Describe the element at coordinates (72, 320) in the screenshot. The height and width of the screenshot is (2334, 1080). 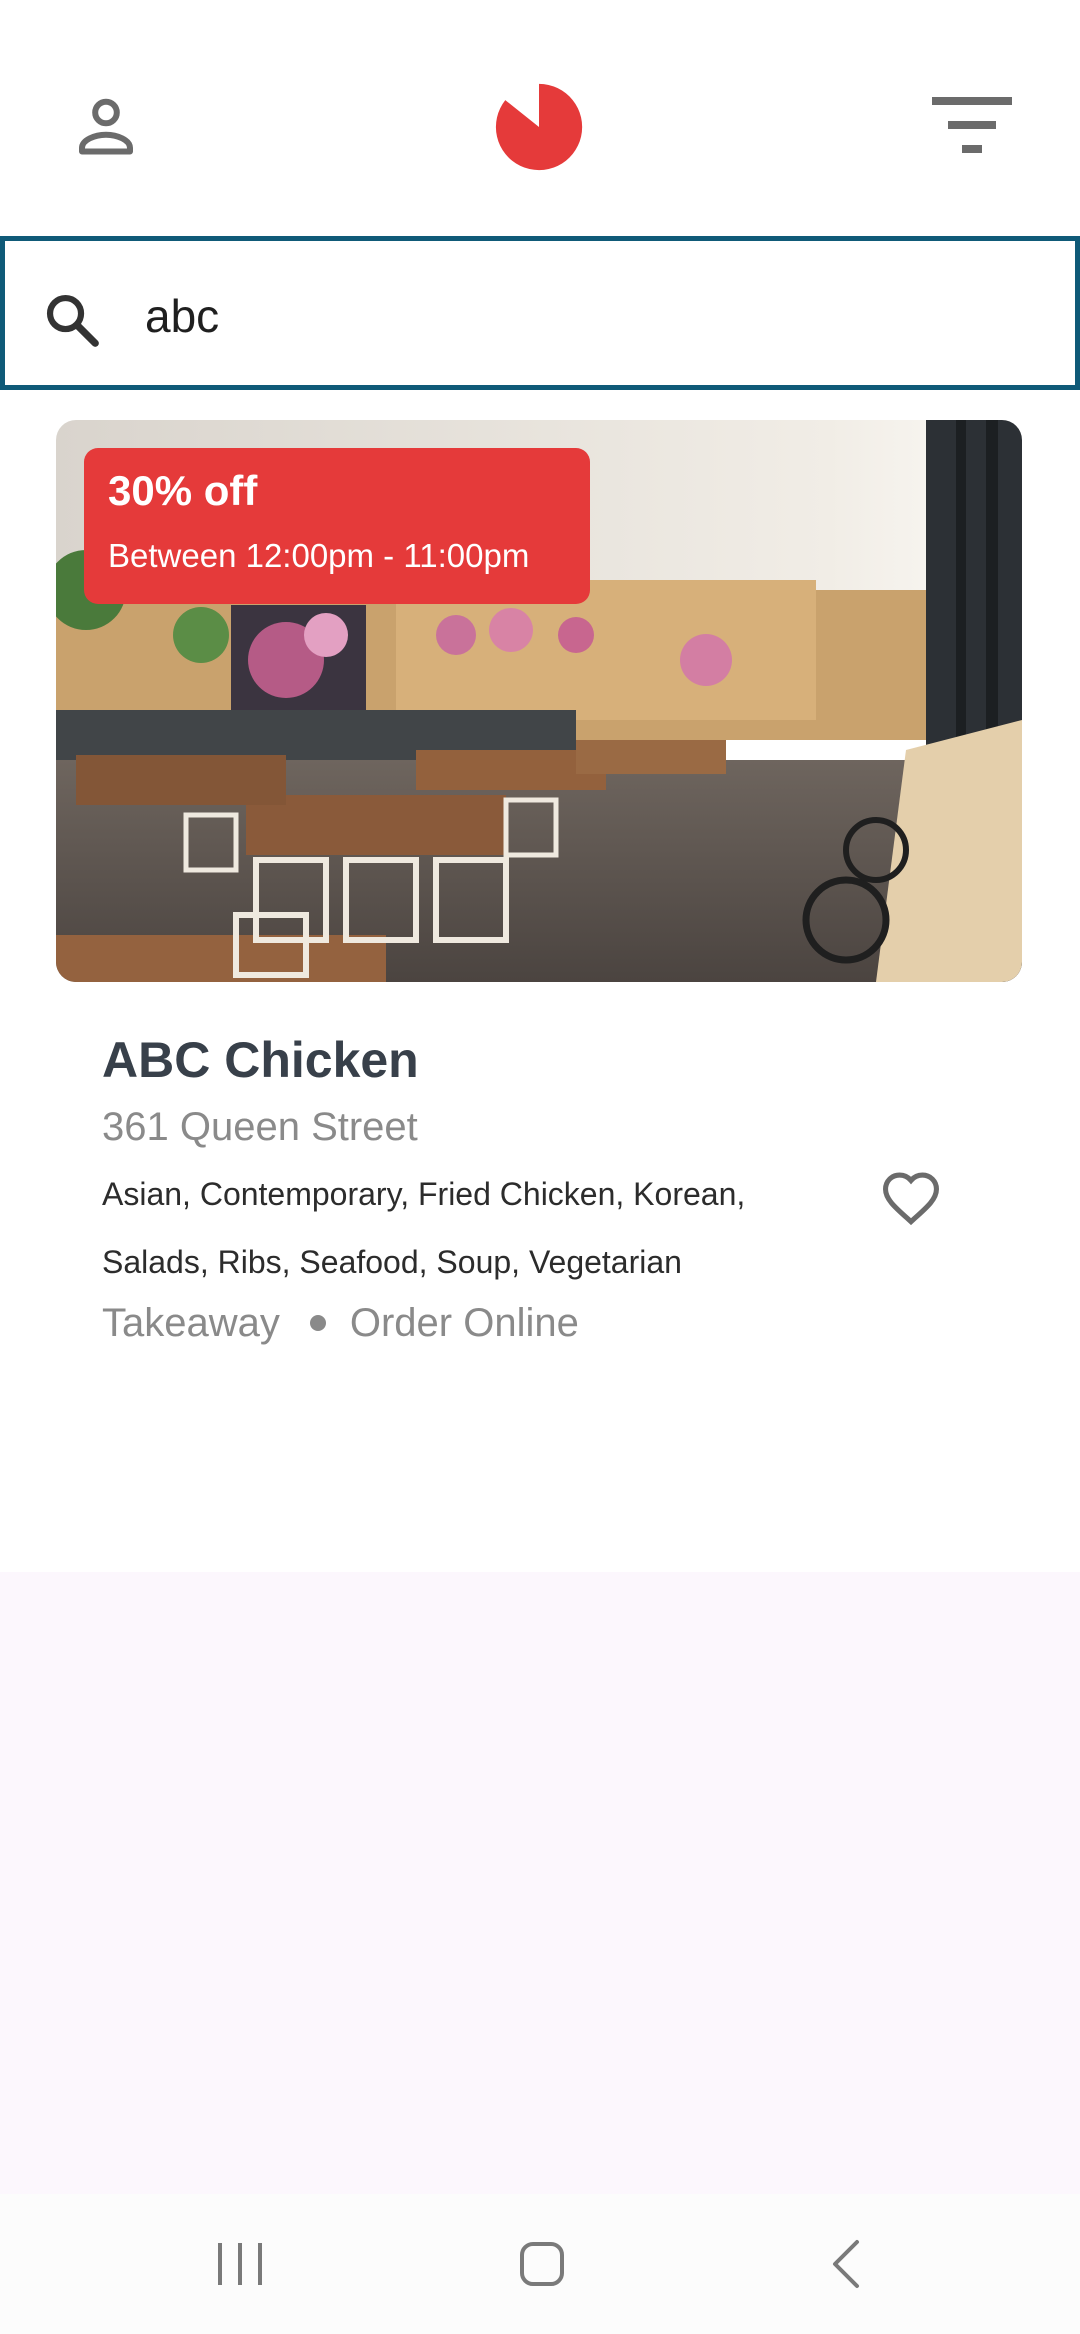
I see `search-icon` at that location.